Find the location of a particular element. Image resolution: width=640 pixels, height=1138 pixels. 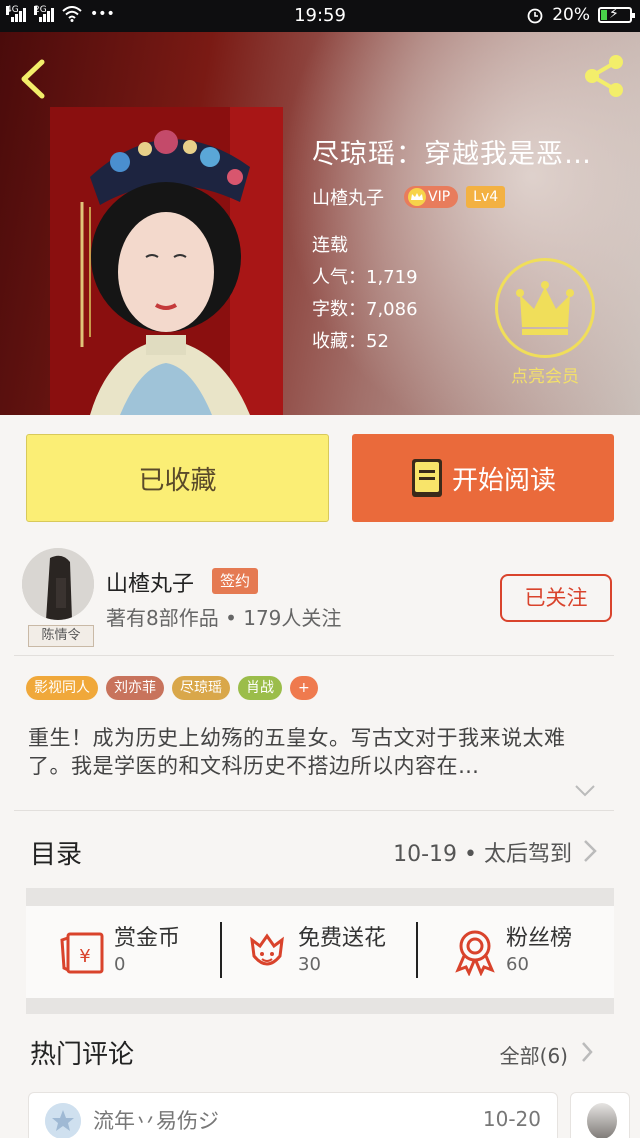

reward-count: 30 is located at coordinates (309, 964).